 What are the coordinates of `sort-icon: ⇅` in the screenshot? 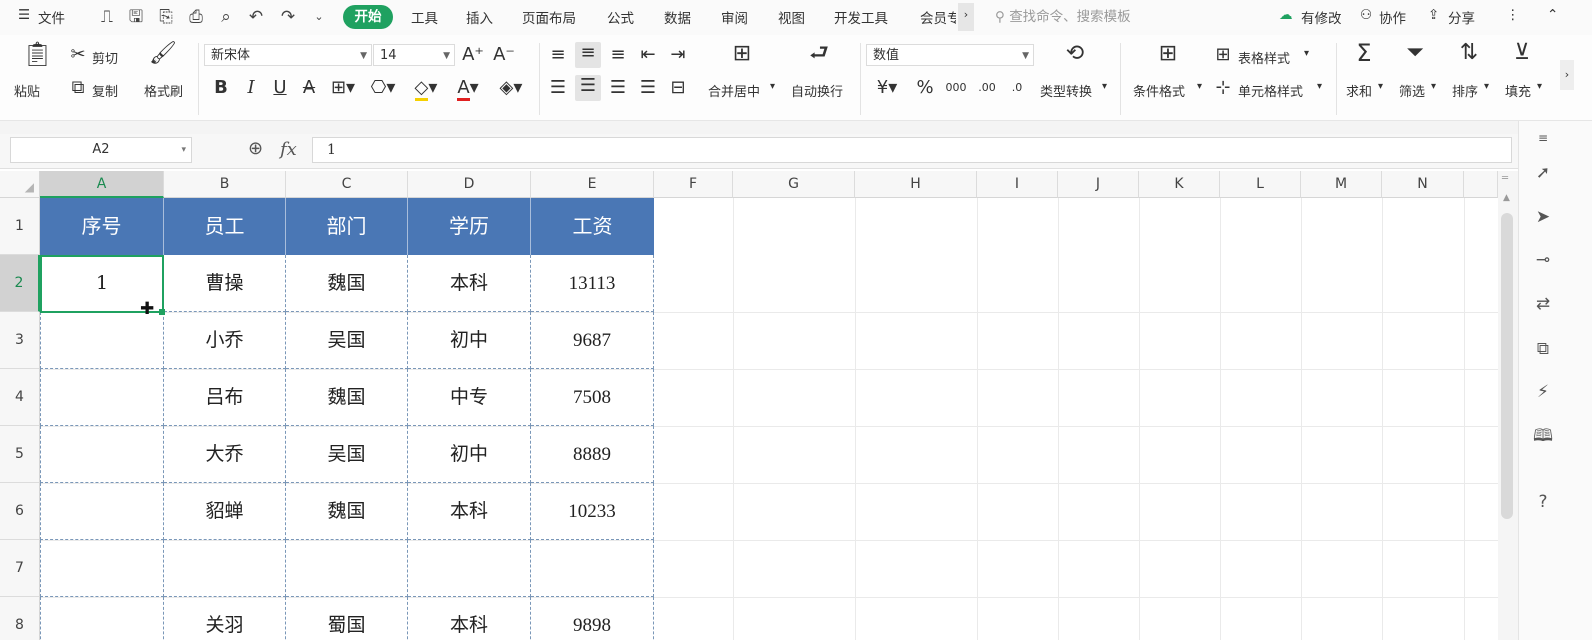 It's located at (1469, 53).